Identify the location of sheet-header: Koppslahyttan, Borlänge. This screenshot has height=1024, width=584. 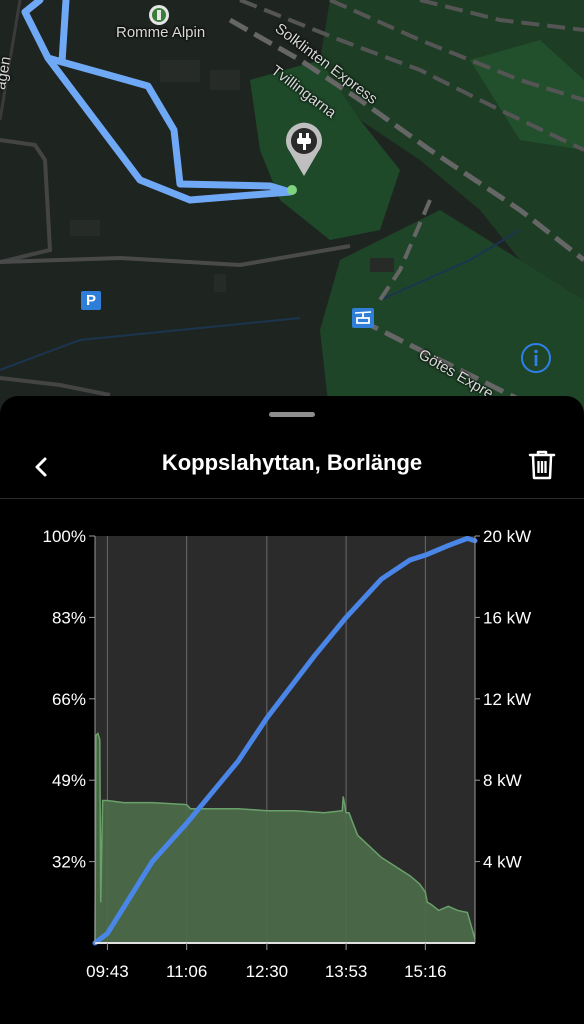
(292, 466).